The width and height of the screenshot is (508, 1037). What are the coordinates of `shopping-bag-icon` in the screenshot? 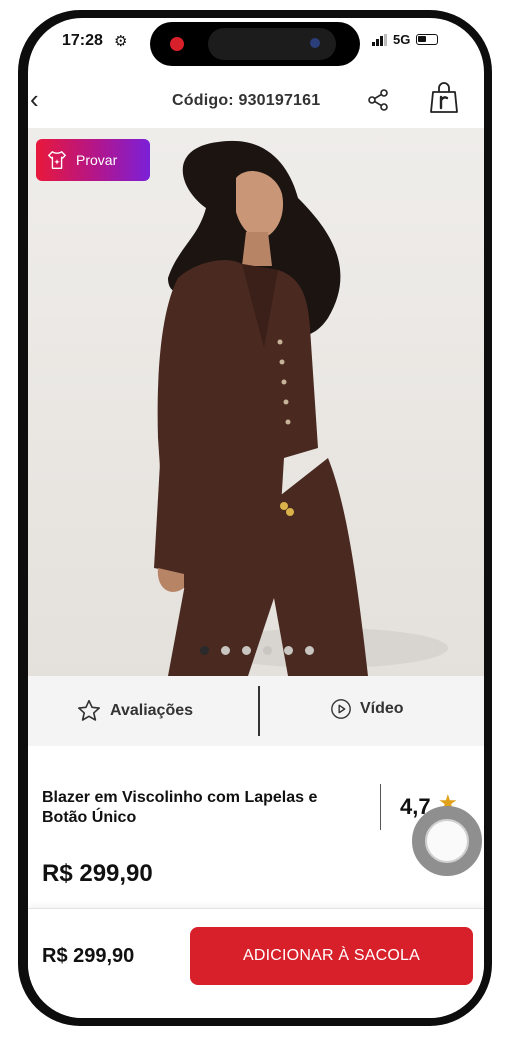 It's located at (444, 98).